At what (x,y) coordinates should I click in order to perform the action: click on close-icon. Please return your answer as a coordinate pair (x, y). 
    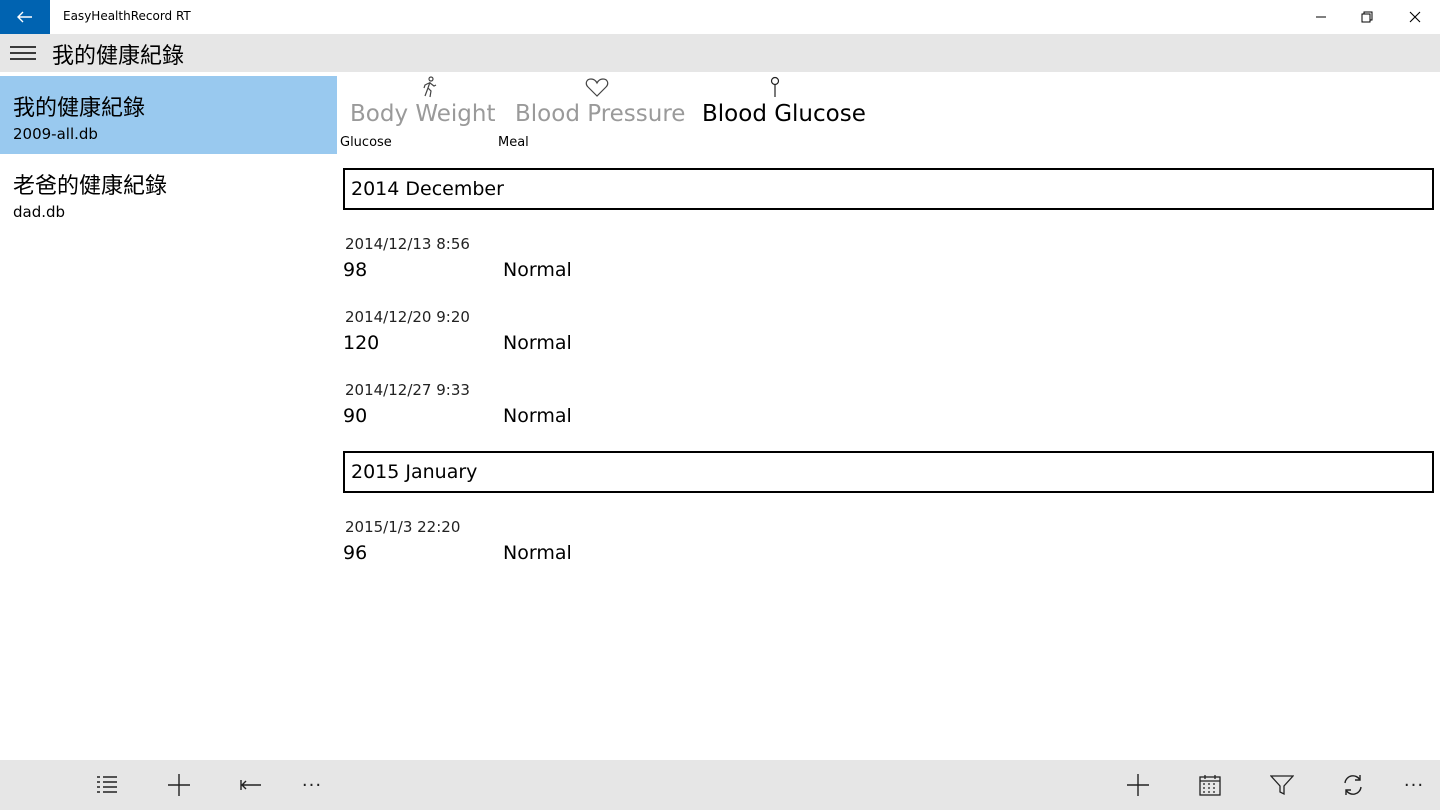
    Looking at the image, I should click on (1415, 17).